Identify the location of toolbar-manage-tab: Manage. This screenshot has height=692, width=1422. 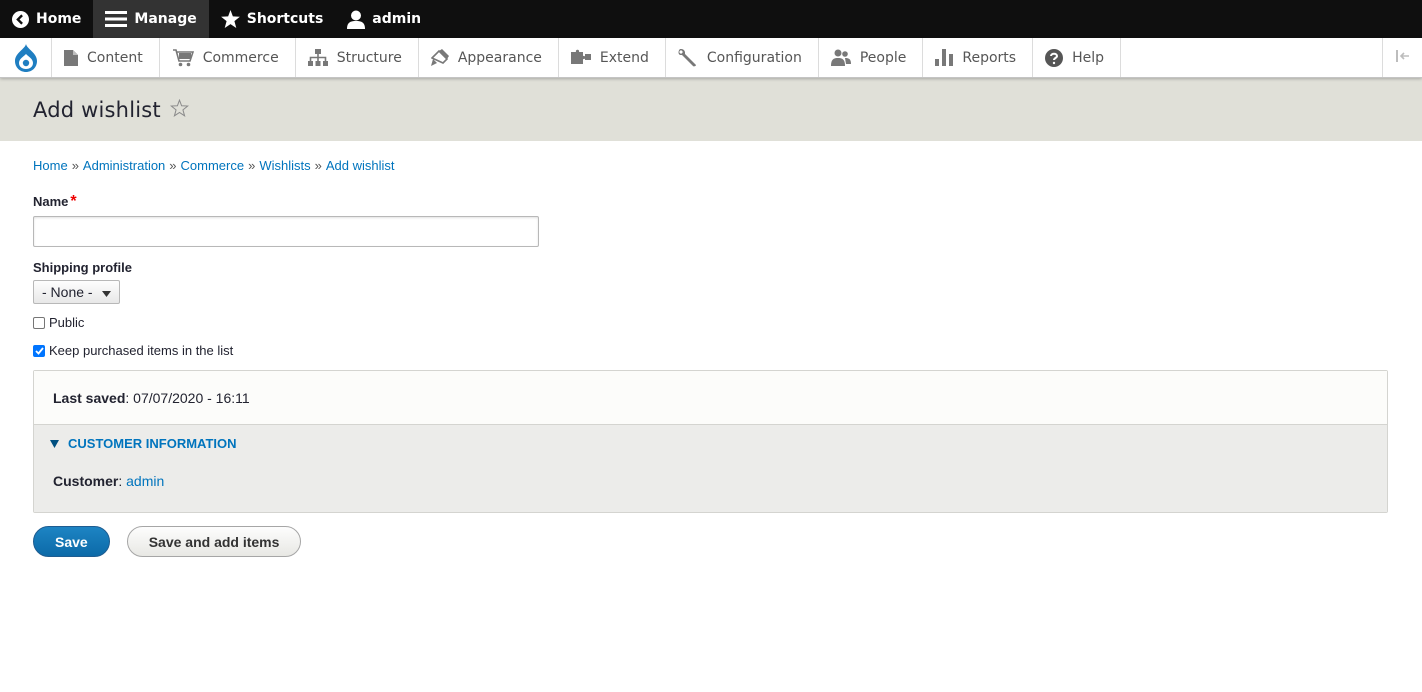
(151, 19).